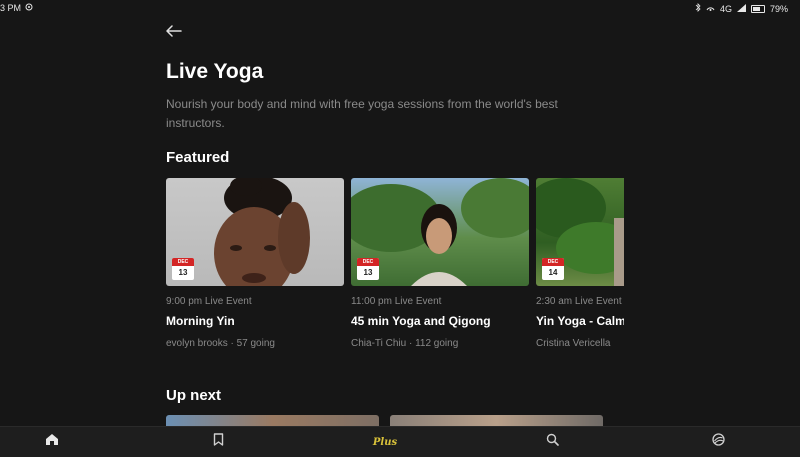 The width and height of the screenshot is (800, 457). Describe the element at coordinates (194, 395) in the screenshot. I see `up-next-heading: Up next` at that location.